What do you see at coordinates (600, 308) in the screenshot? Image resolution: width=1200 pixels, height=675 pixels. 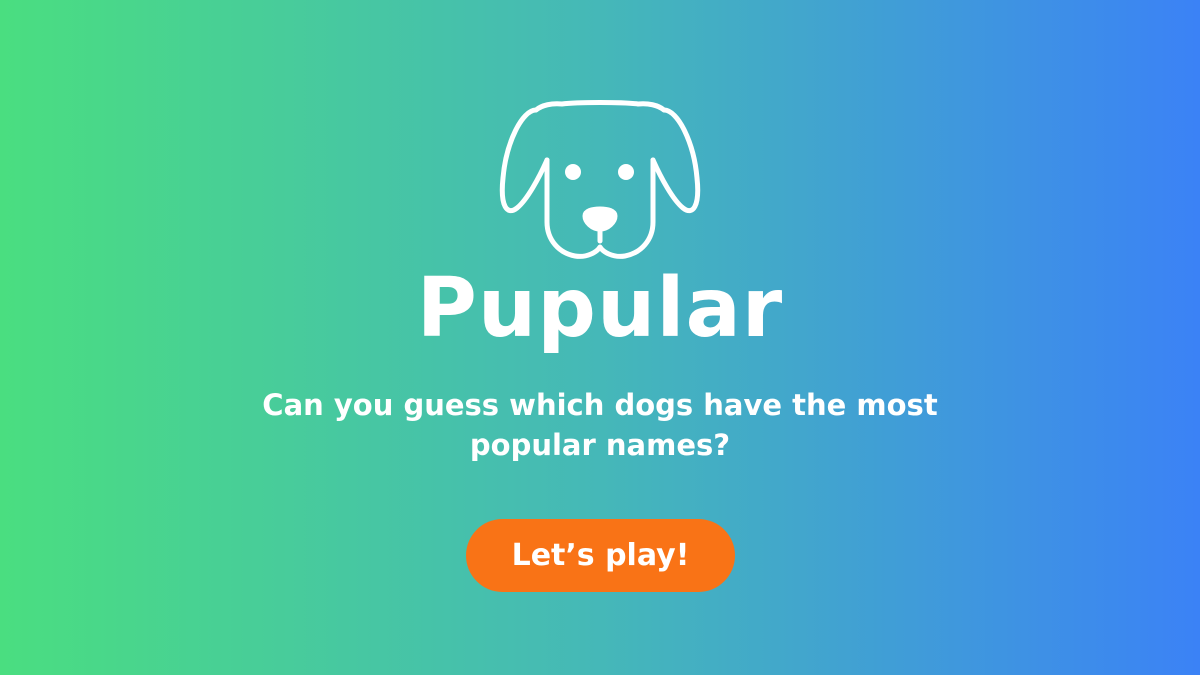 I see `app-title: Pupular` at bounding box center [600, 308].